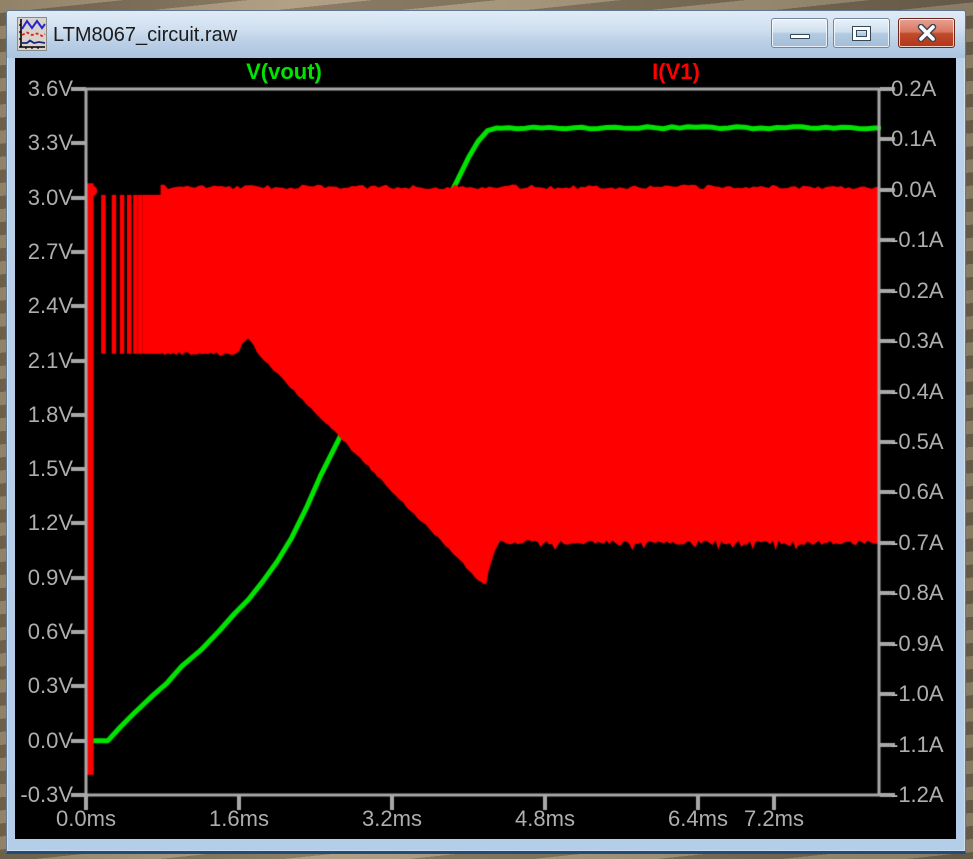  Describe the element at coordinates (86, 818) in the screenshot. I see `x-tick-label: 0.0ms` at that location.